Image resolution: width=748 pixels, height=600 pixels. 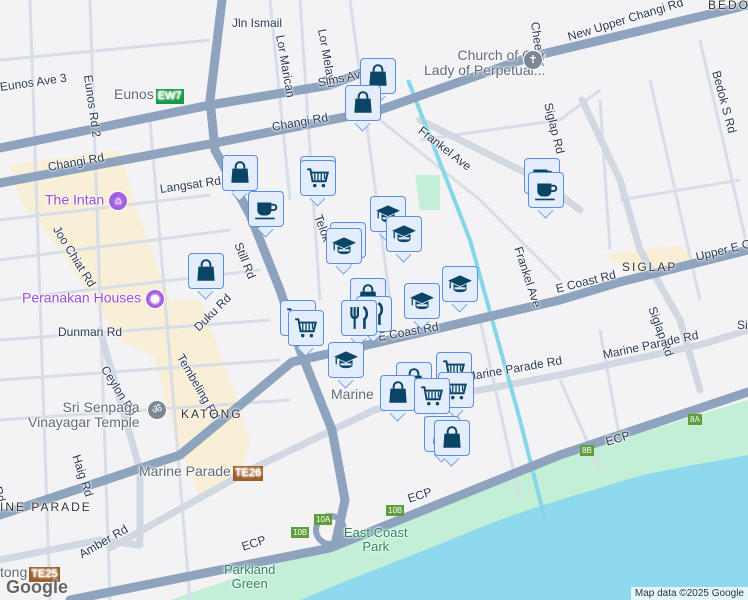 What do you see at coordinates (169, 96) in the screenshot?
I see `station-code-badge: EW7` at bounding box center [169, 96].